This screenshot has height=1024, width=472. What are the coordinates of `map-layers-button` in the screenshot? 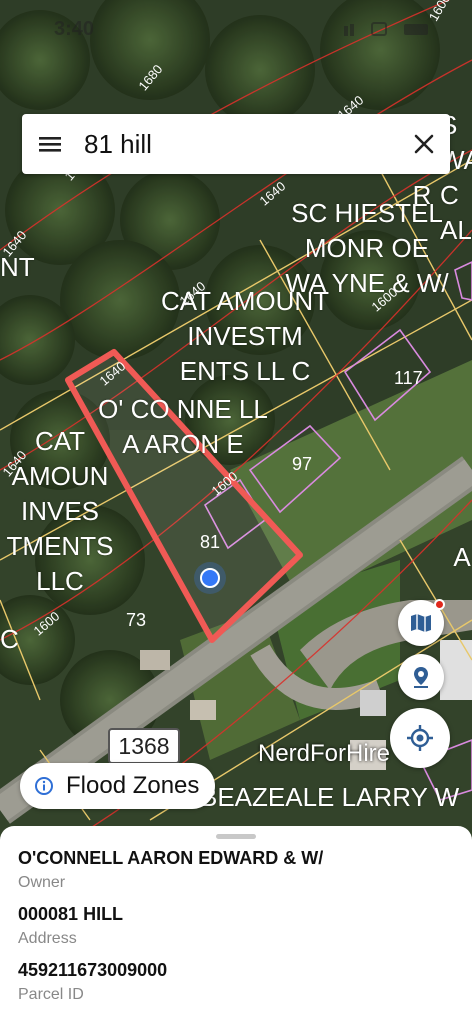 It's located at (421, 622).